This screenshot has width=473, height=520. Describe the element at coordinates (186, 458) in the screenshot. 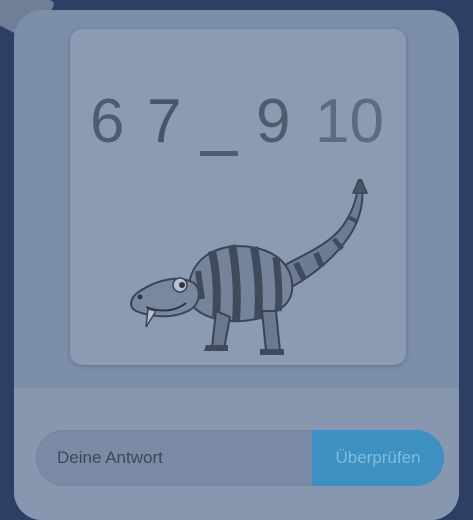

I see `answer-input` at that location.